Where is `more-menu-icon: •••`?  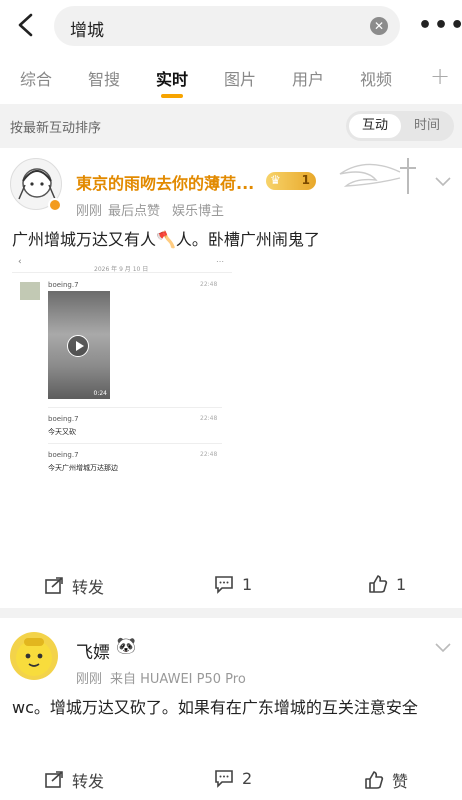
more-menu-icon: ••• is located at coordinates (440, 25).